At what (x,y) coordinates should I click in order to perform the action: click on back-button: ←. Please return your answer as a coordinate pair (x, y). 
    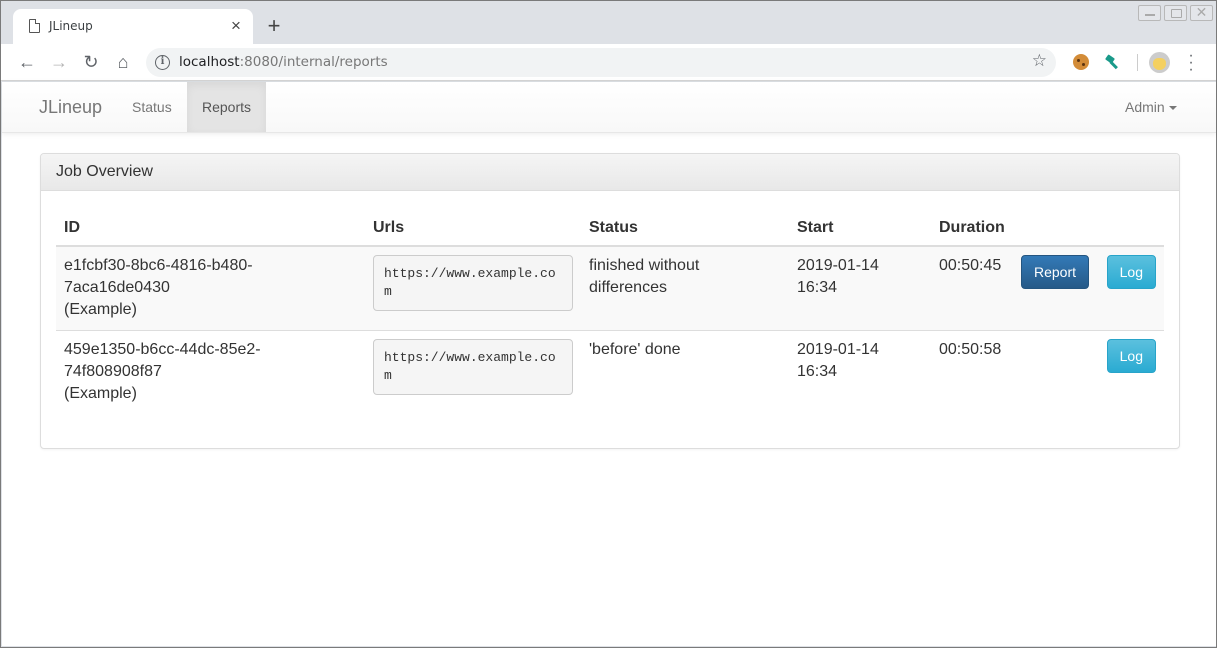
    Looking at the image, I should click on (27, 62).